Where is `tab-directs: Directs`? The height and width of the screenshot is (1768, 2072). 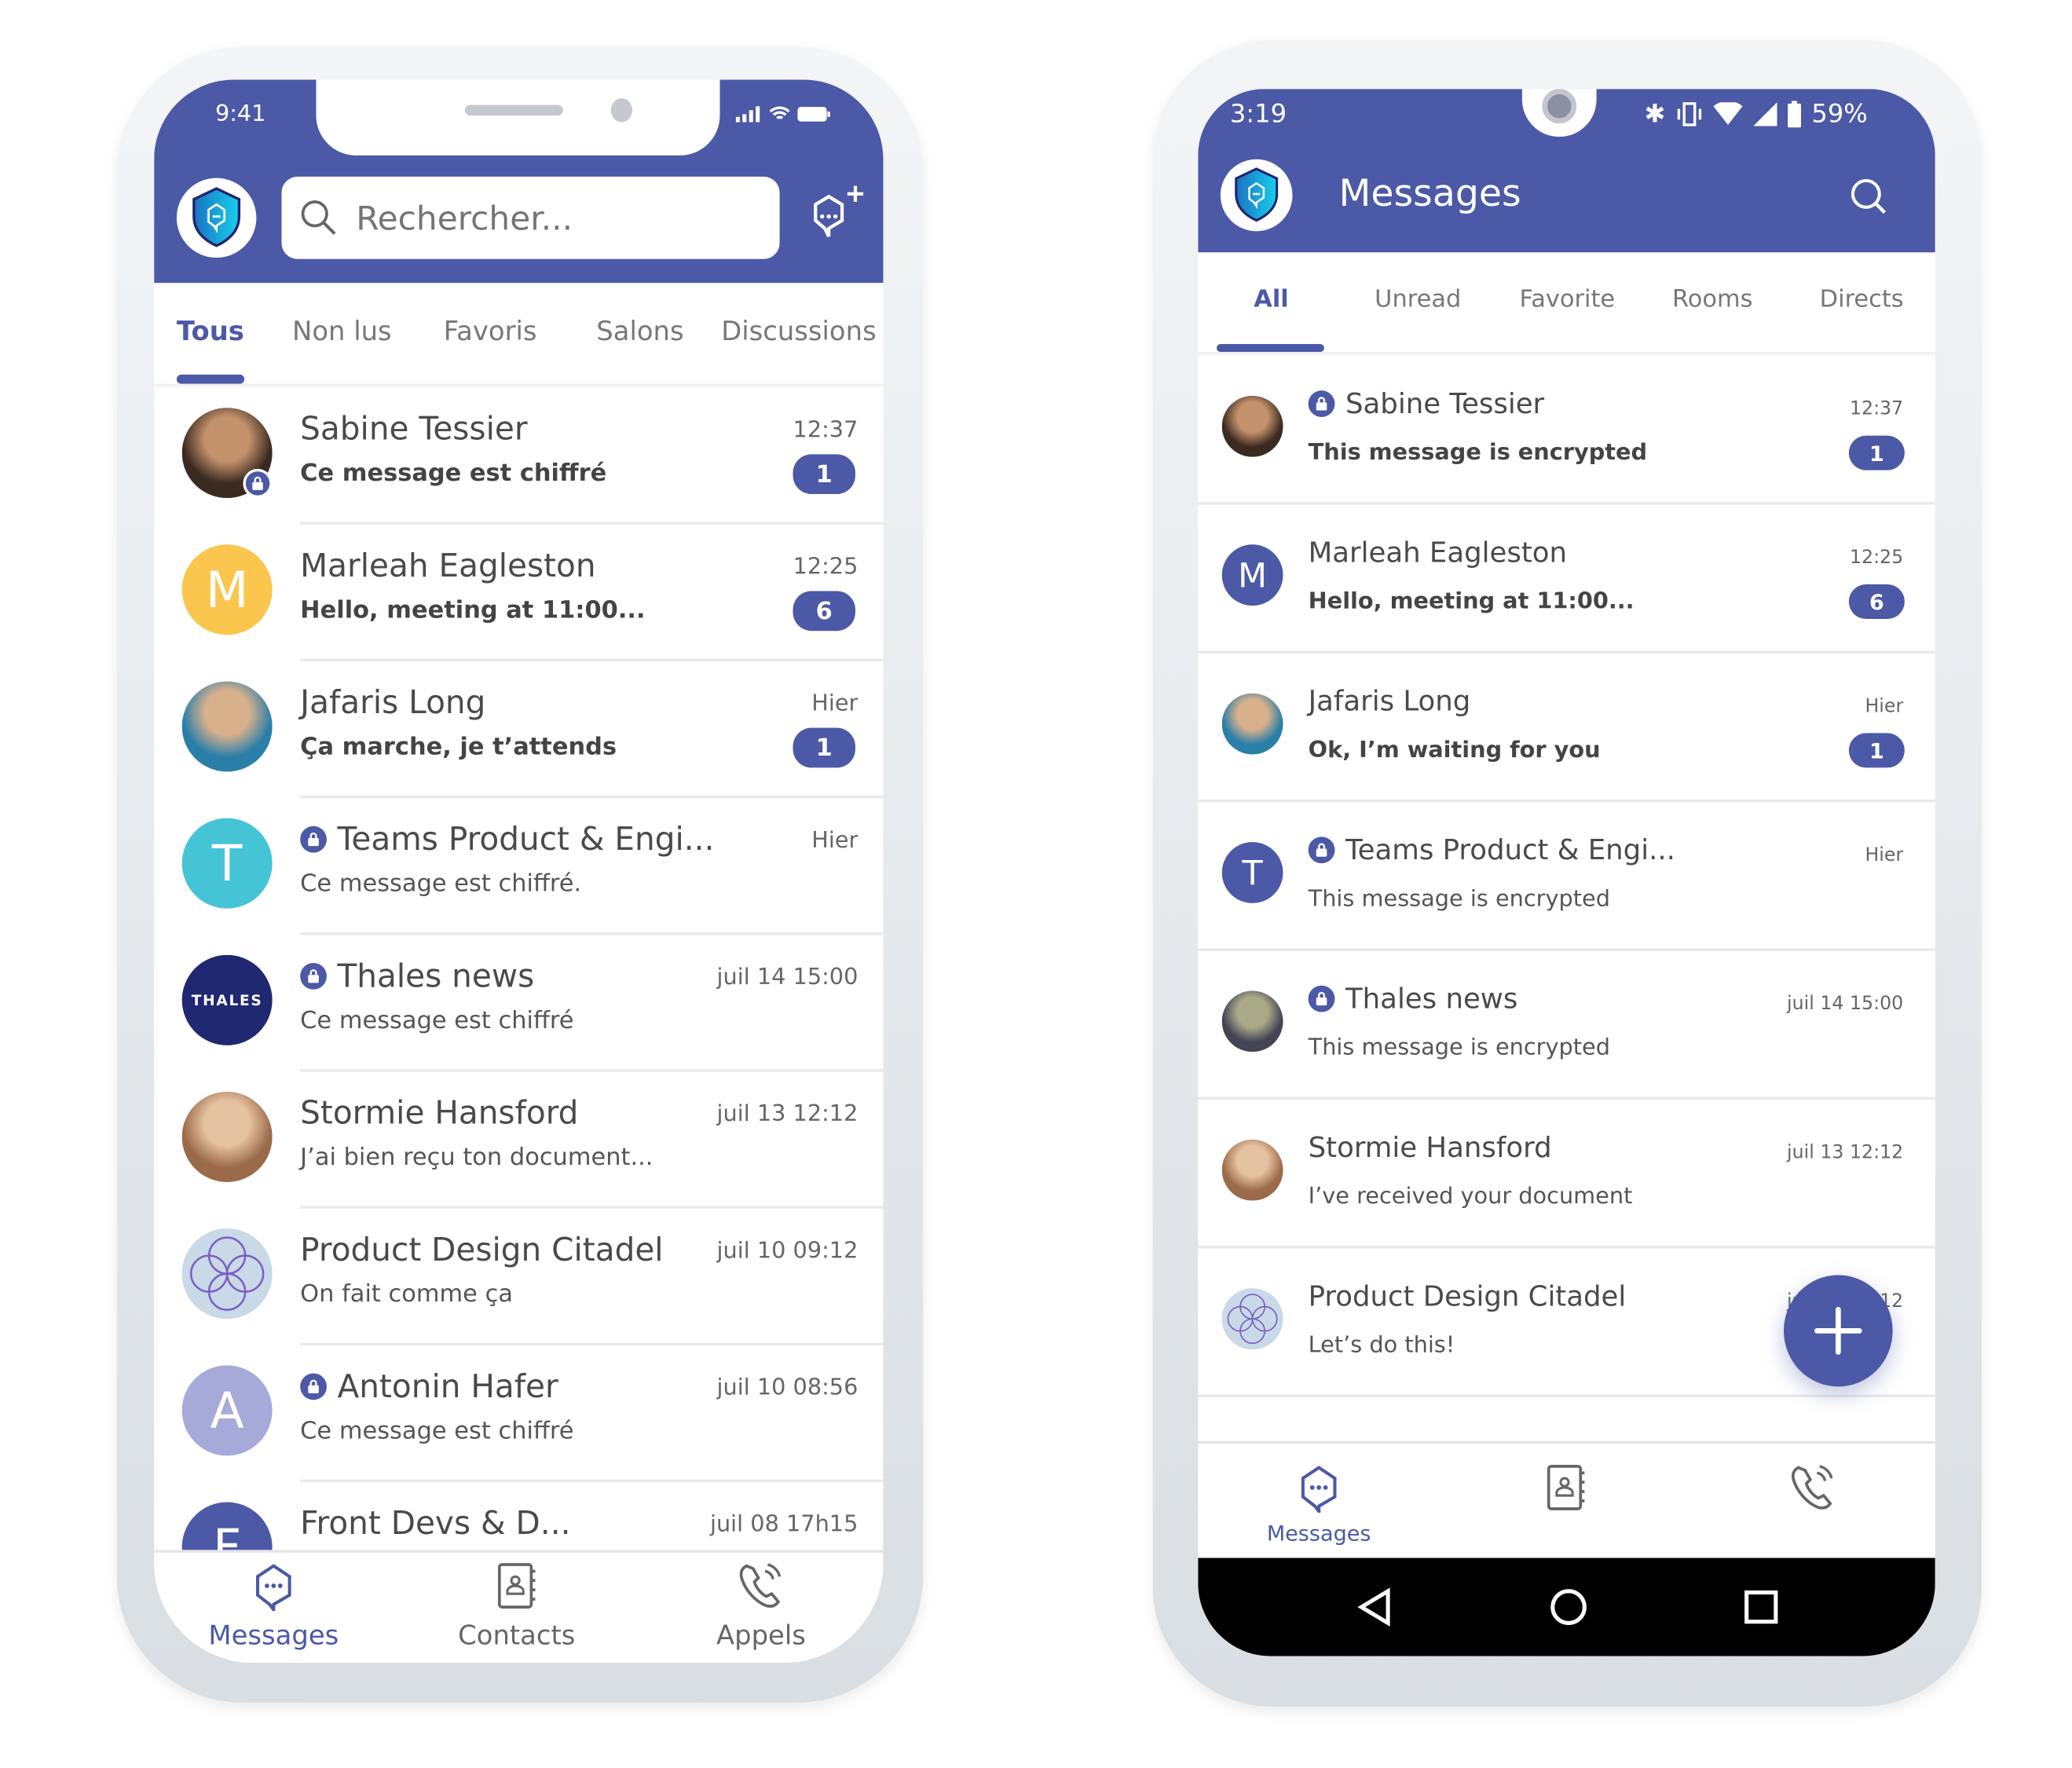
tab-directs: Directs is located at coordinates (1862, 300).